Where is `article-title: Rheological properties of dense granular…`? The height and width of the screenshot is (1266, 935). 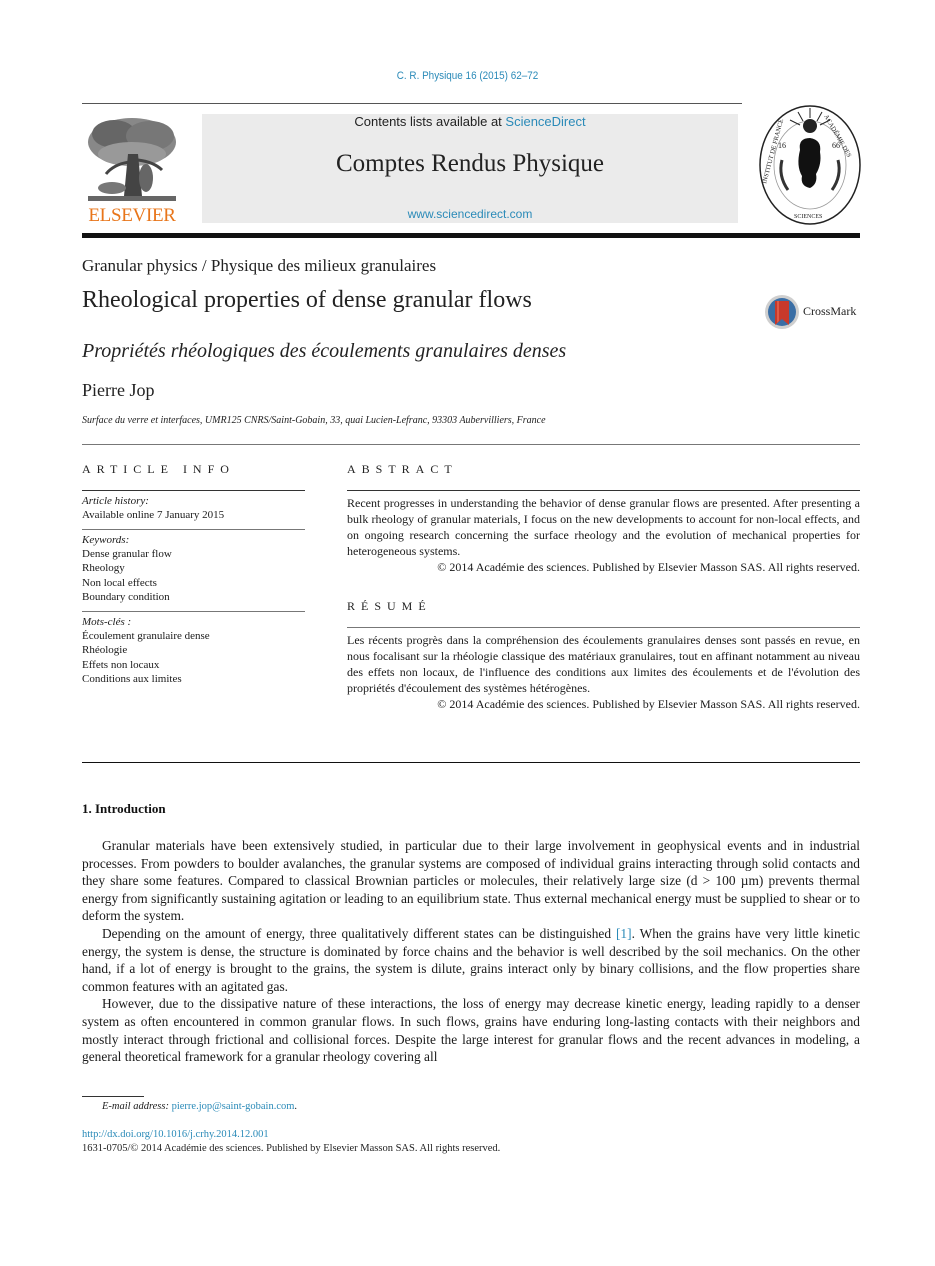 article-title: Rheological properties of dense granular… is located at coordinates (307, 300).